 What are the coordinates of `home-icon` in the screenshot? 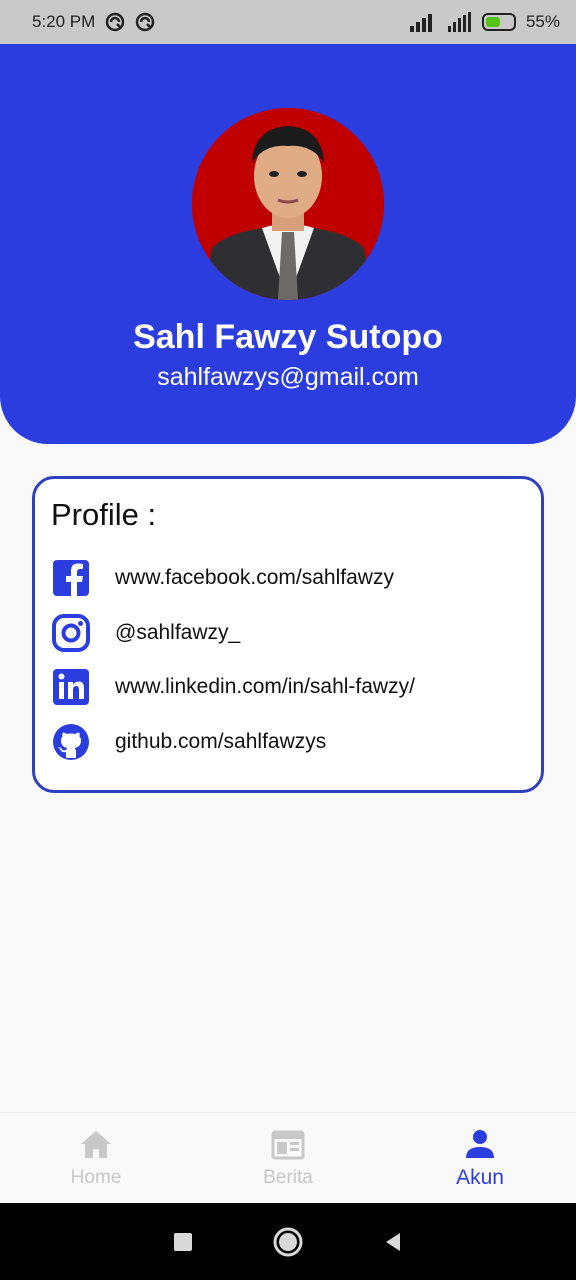 It's located at (96, 1144).